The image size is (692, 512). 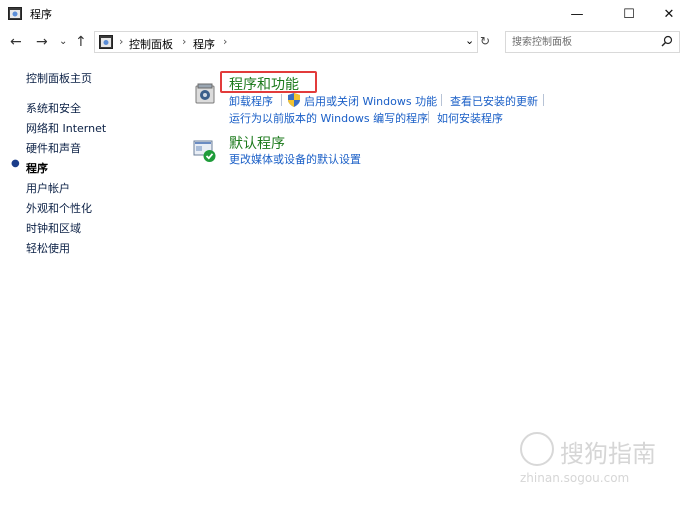 I want to click on sidebar-home-link: 控制面板主页, so click(x=59, y=78).